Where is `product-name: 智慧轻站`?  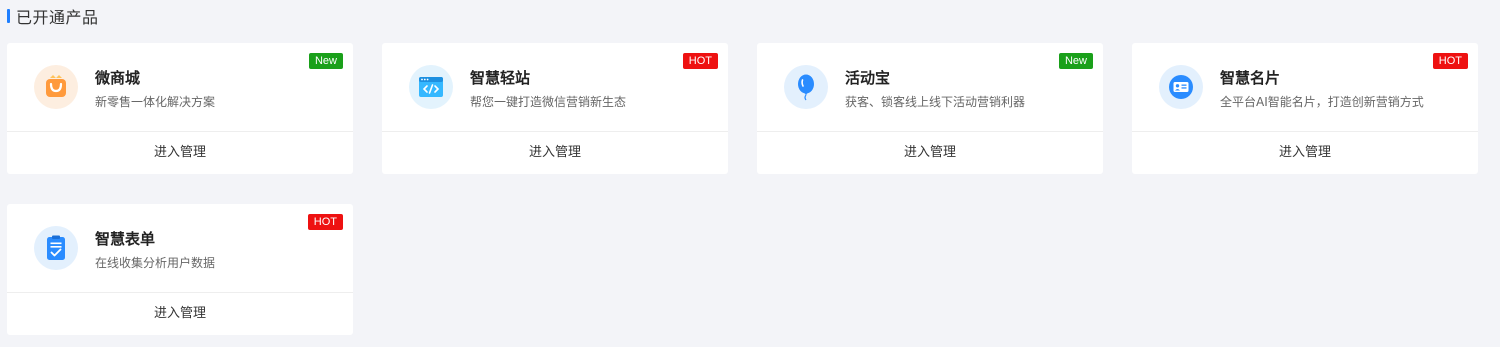
product-name: 智慧轻站 is located at coordinates (500, 78).